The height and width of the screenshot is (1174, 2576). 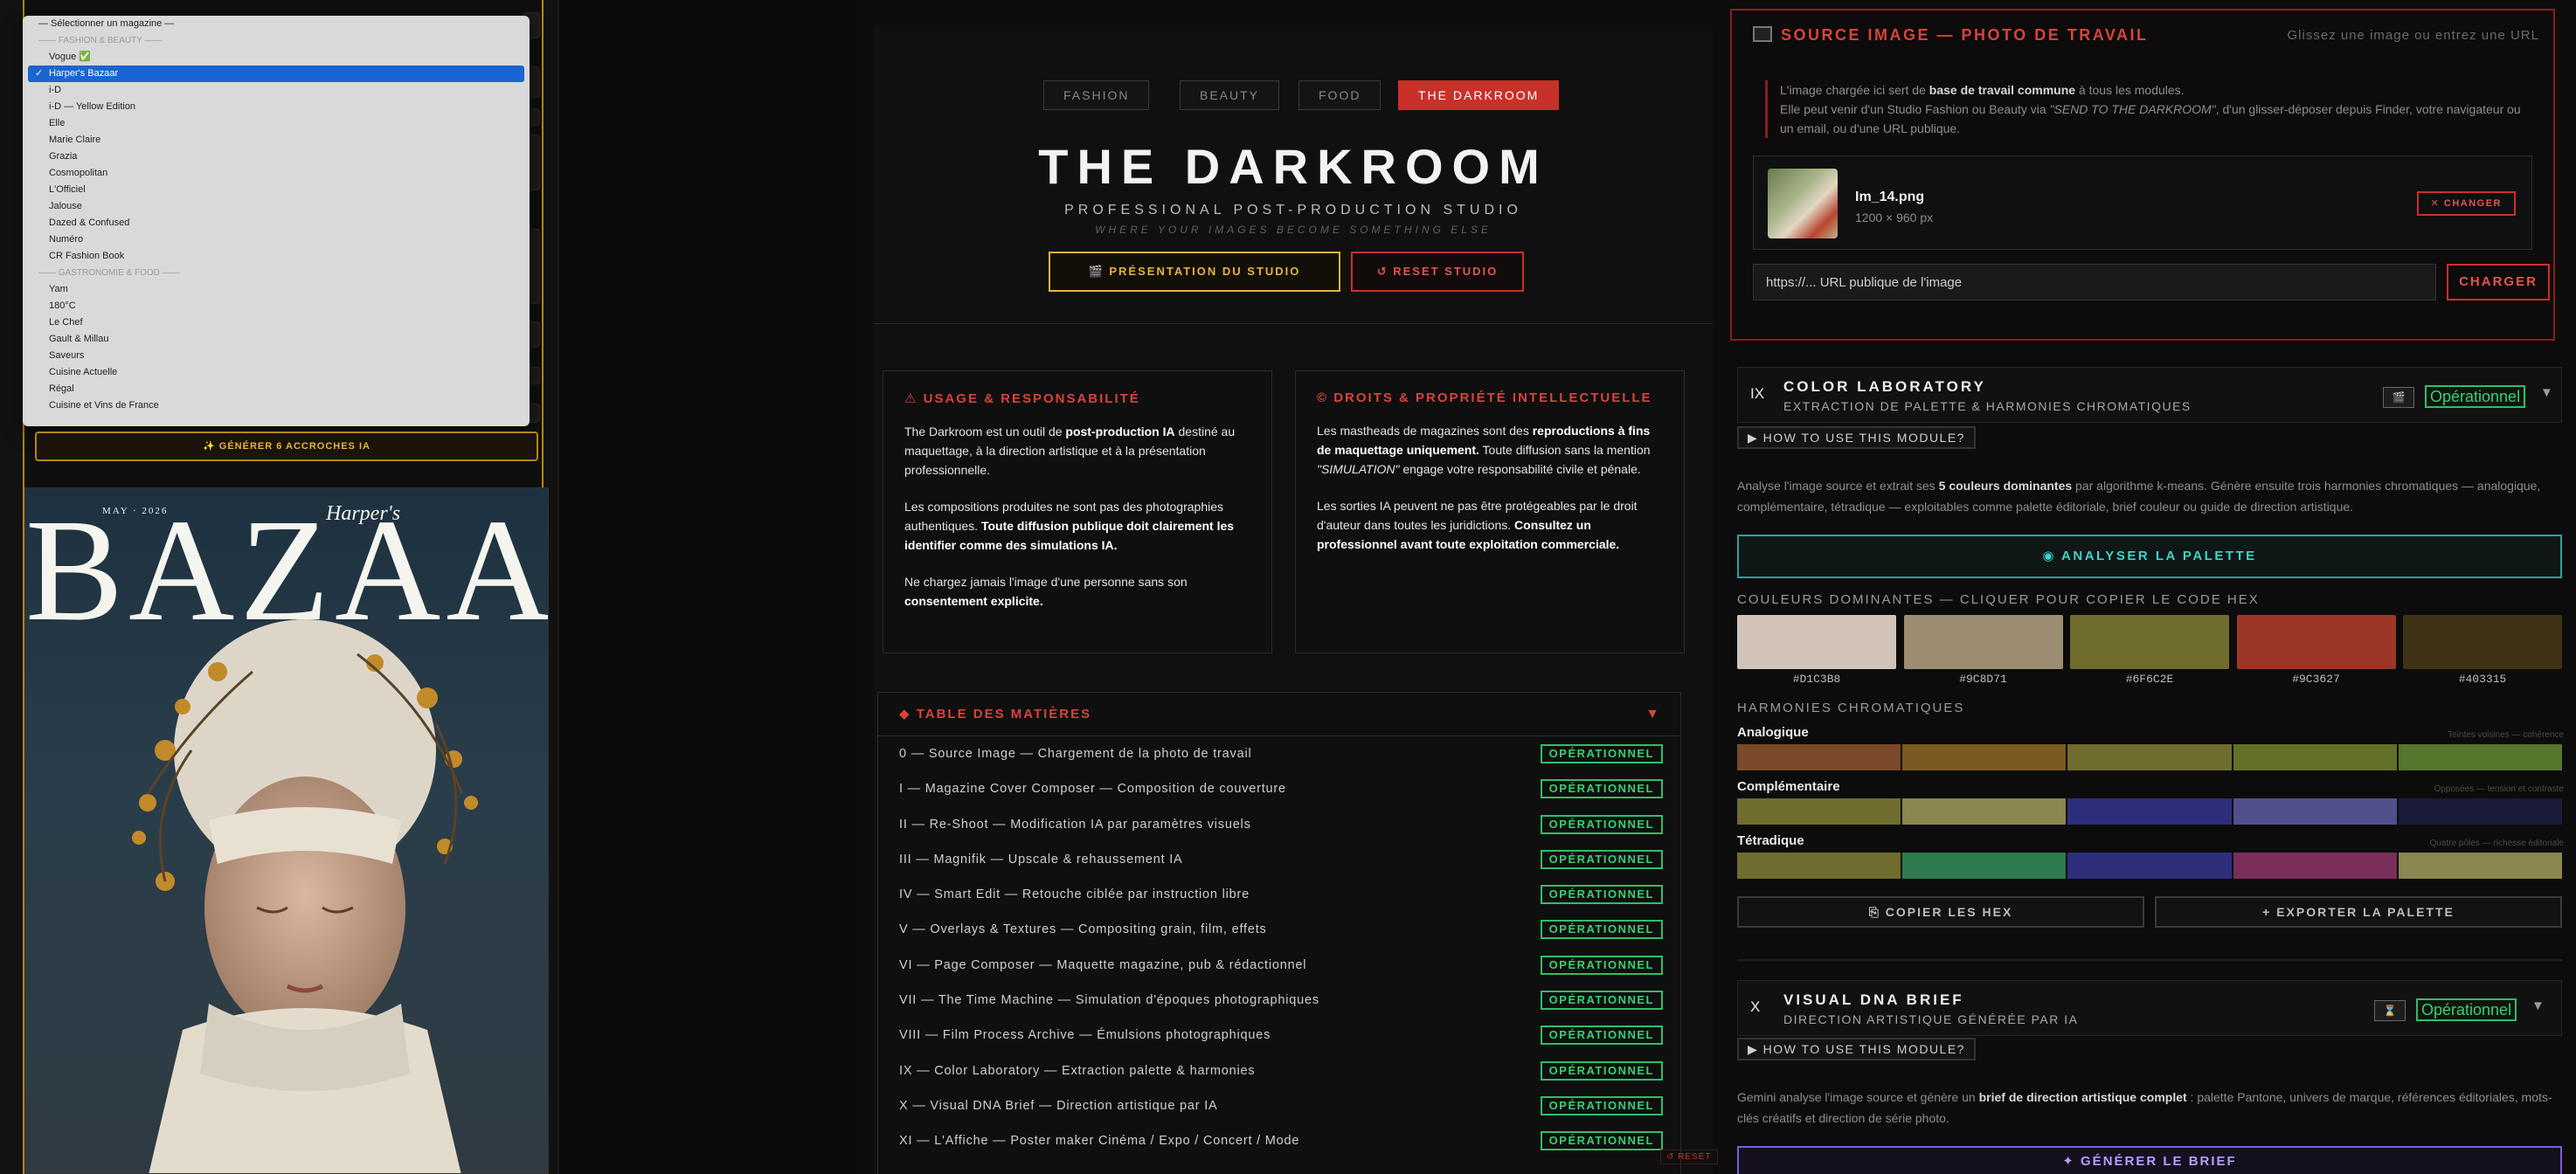 I want to click on tab-beauty: BEAUTY, so click(x=1230, y=95).